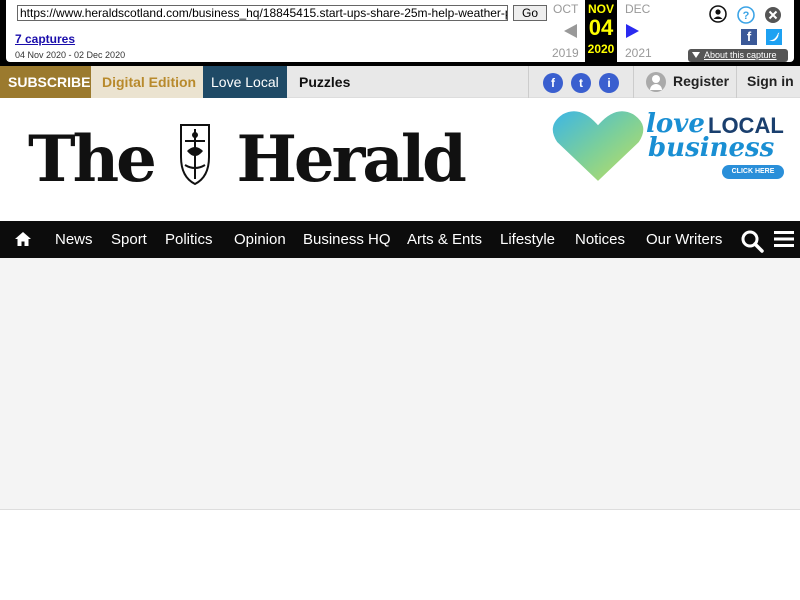  I want to click on logo-text-herald: Herald, so click(351, 159).